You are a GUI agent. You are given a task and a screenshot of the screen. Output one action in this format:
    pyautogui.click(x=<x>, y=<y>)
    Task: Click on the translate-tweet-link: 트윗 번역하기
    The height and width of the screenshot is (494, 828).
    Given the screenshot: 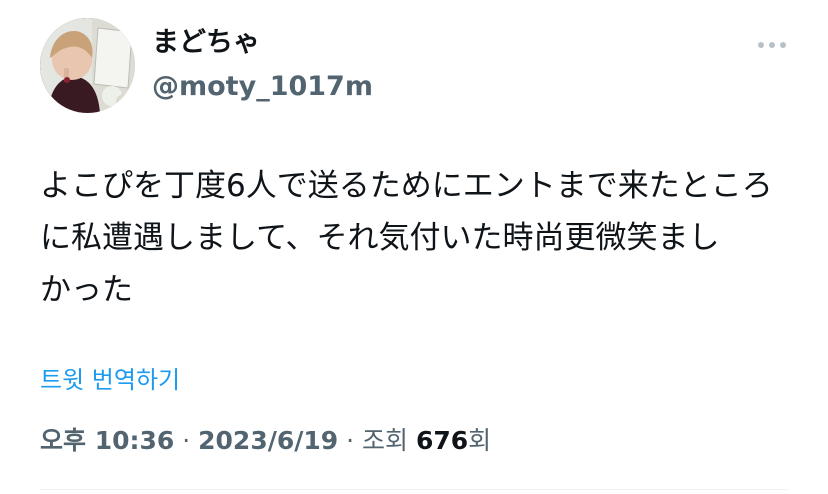 What is the action you would take?
    pyautogui.click(x=110, y=380)
    